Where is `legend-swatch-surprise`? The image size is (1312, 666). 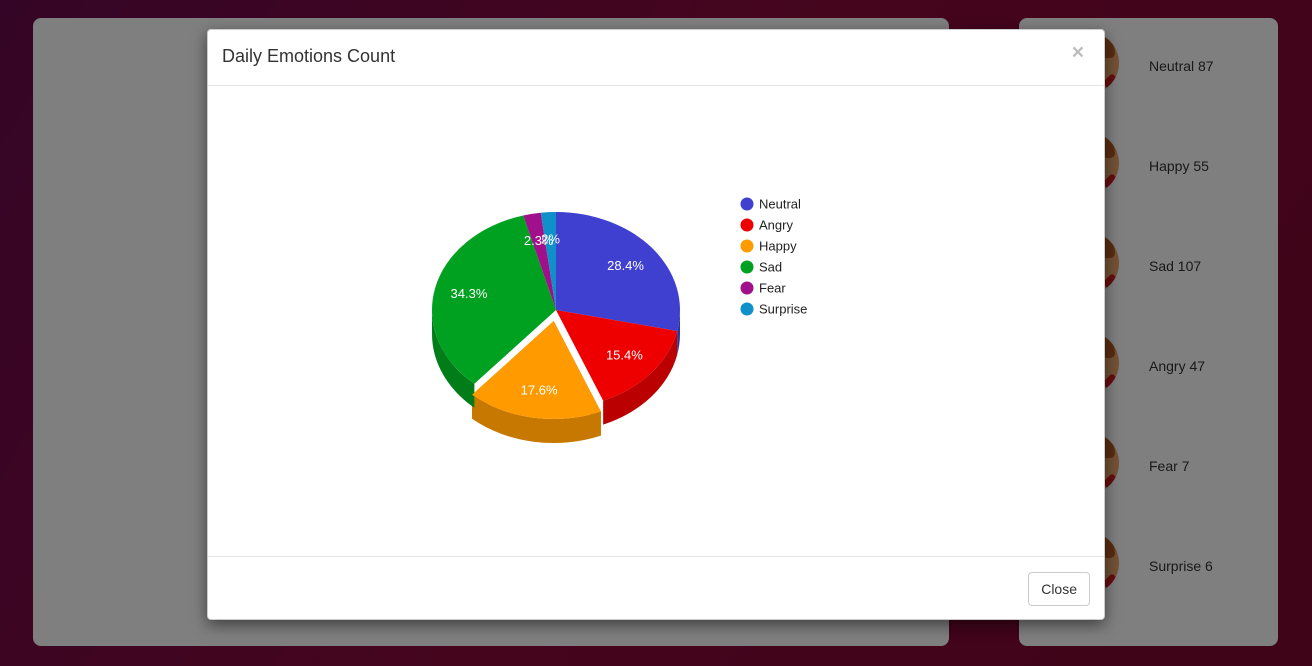
legend-swatch-surprise is located at coordinates (747, 309).